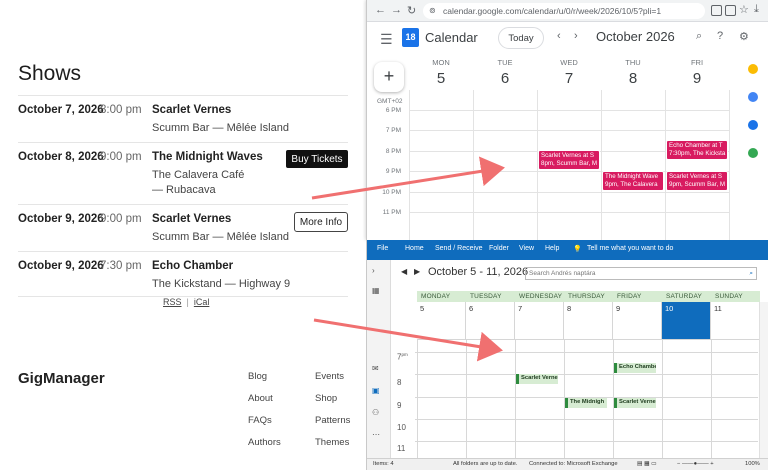 Image resolution: width=768 pixels, height=470 pixels. What do you see at coordinates (441, 321) in the screenshot?
I see `date-cell: 5` at bounding box center [441, 321].